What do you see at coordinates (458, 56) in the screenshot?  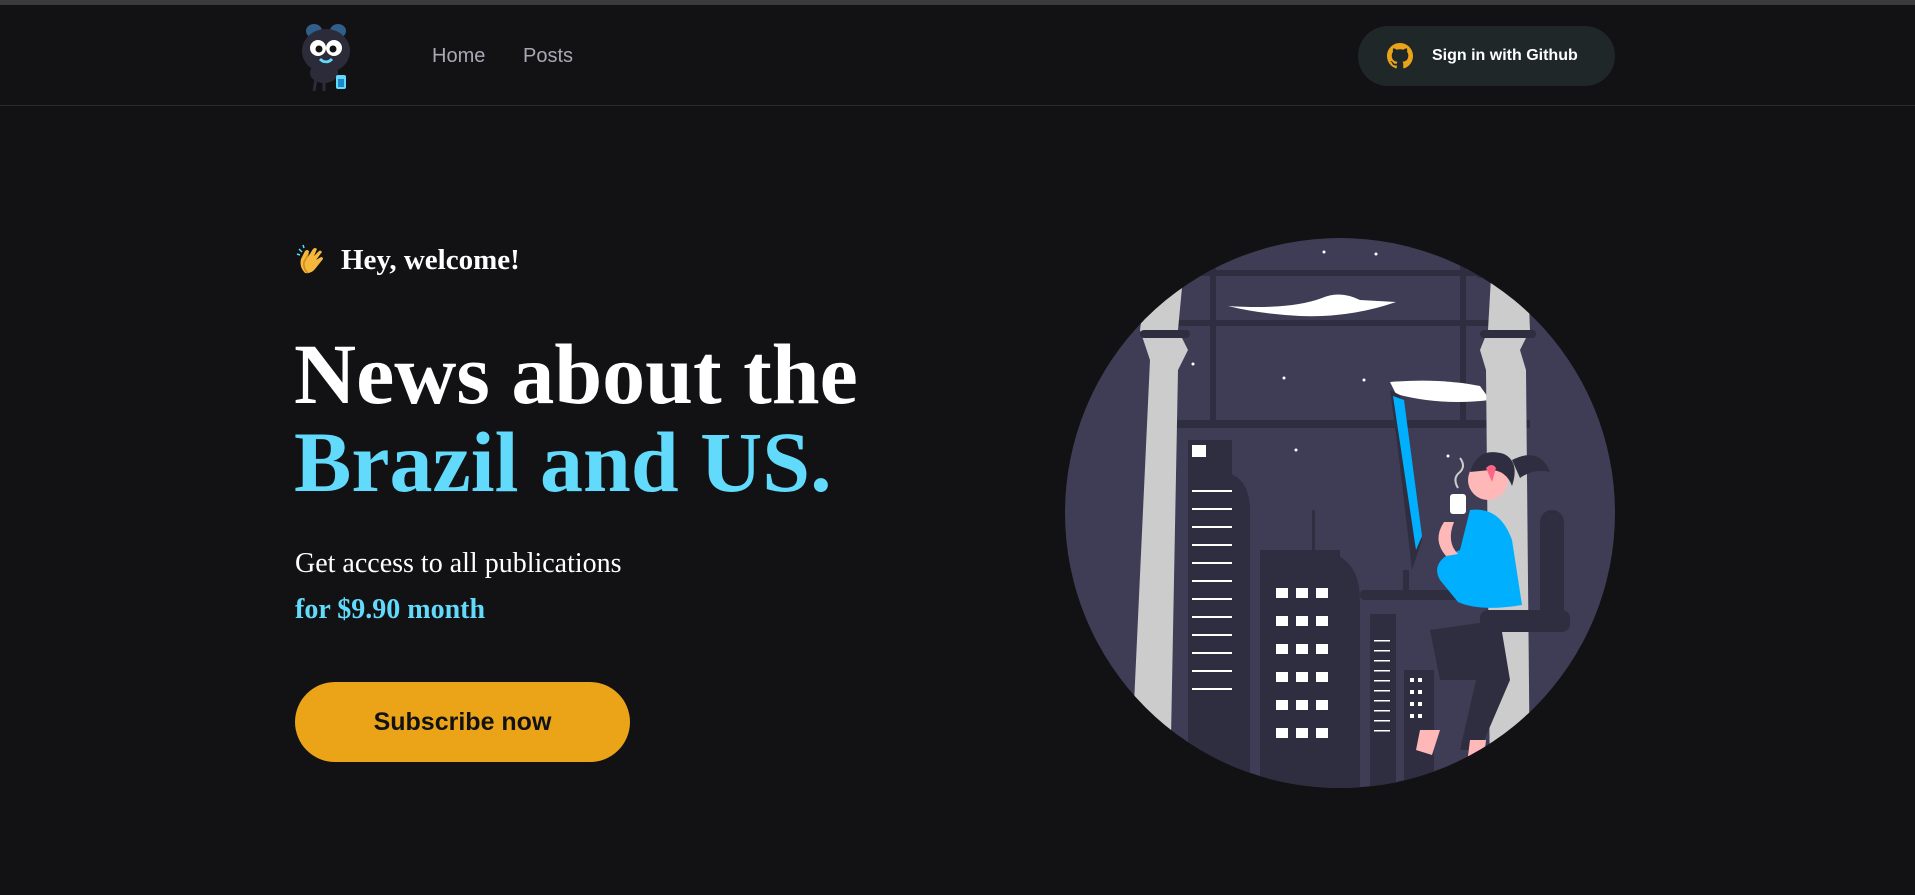 I see `nav-home-link: Home` at bounding box center [458, 56].